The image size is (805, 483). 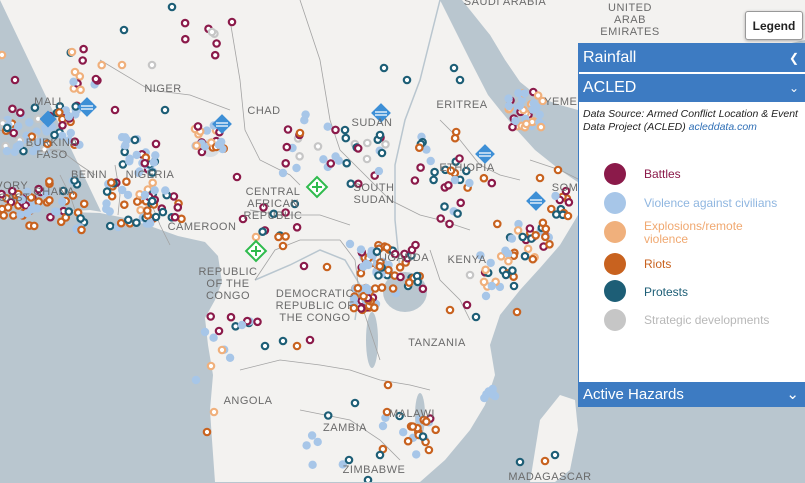 I want to click on chevron-down-icon: ⌄, so click(x=794, y=88).